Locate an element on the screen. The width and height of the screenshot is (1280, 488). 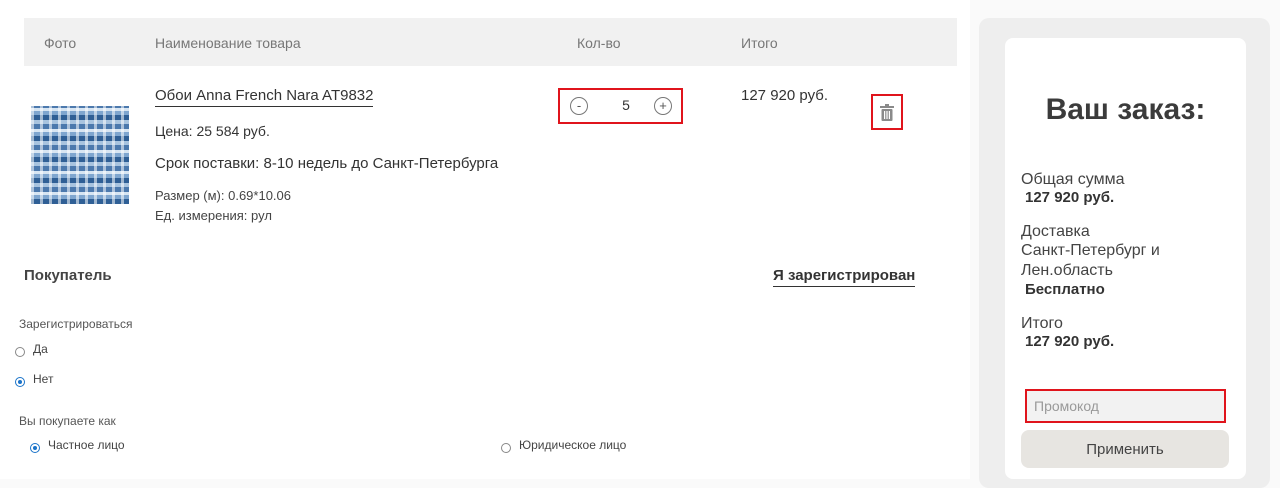
trash-icon is located at coordinates (887, 112).